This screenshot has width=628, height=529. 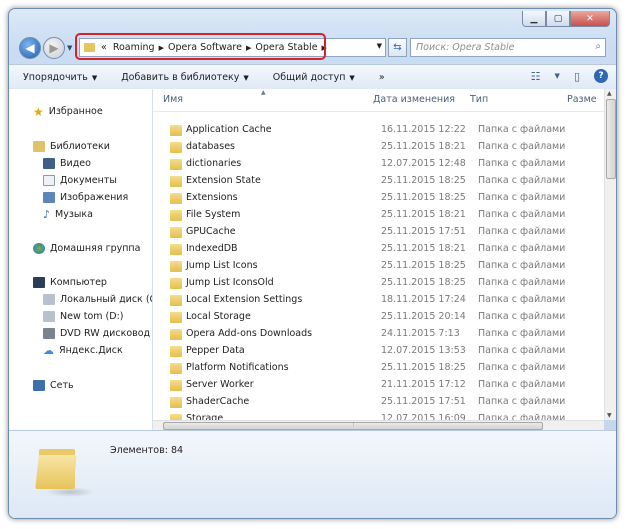 I want to click on file-name: Jump List Icons, so click(x=222, y=265).